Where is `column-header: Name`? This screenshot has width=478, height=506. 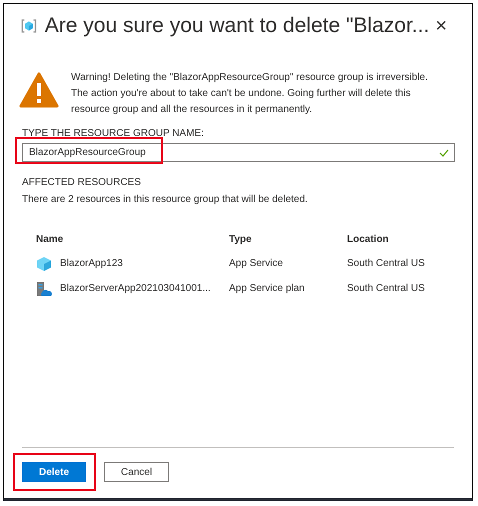 column-header: Name is located at coordinates (50, 239).